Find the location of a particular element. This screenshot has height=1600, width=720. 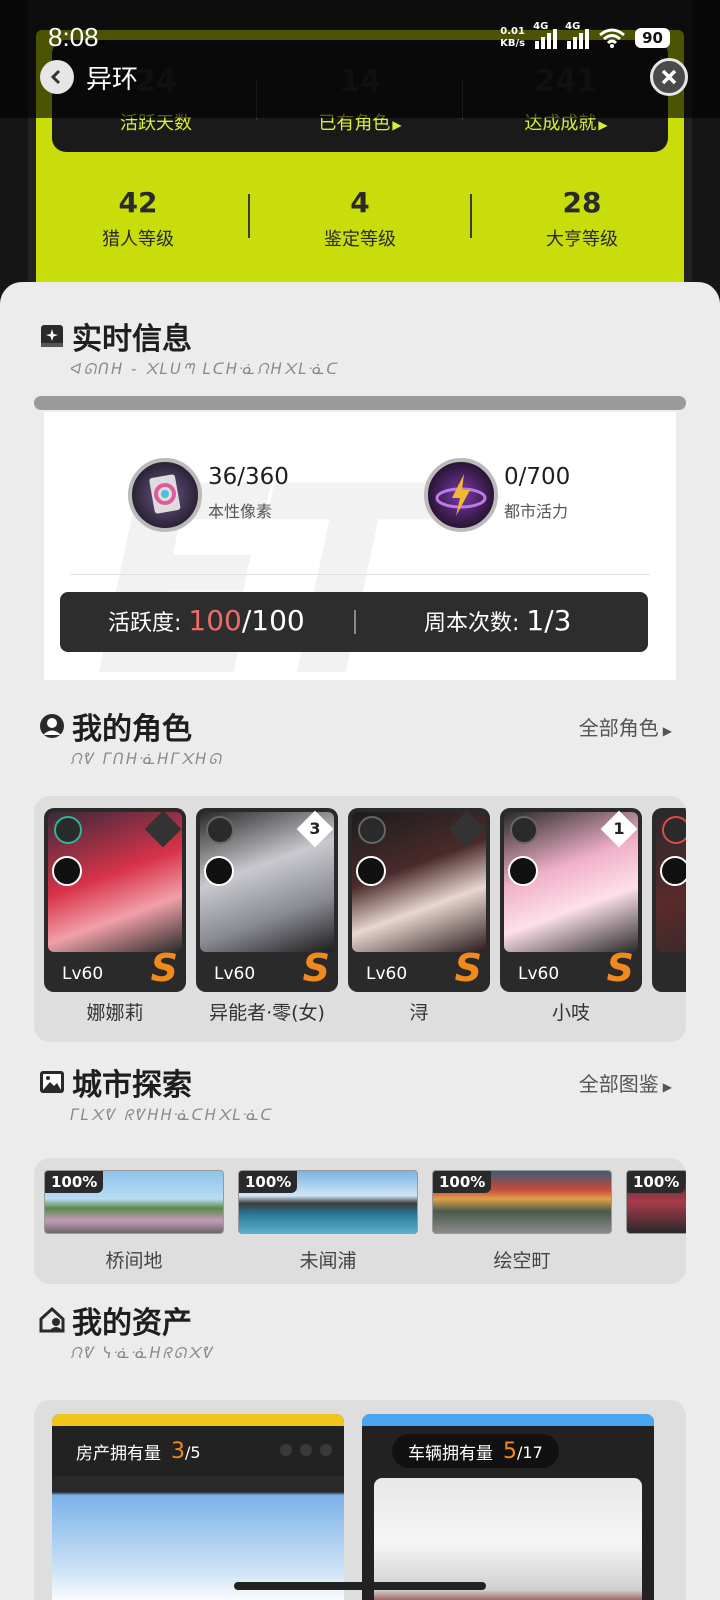

back-button is located at coordinates (57, 77).